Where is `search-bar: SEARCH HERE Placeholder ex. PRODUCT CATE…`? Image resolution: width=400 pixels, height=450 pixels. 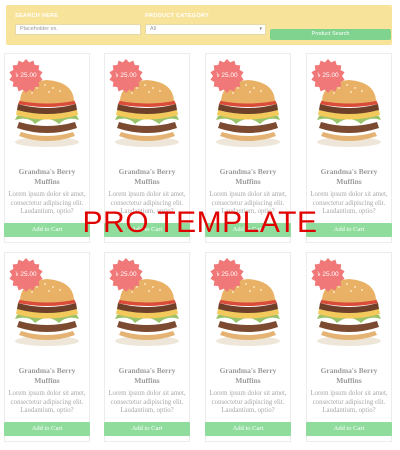 search-bar: SEARCH HERE Placeholder ex. PRODUCT CATE… is located at coordinates (199, 25).